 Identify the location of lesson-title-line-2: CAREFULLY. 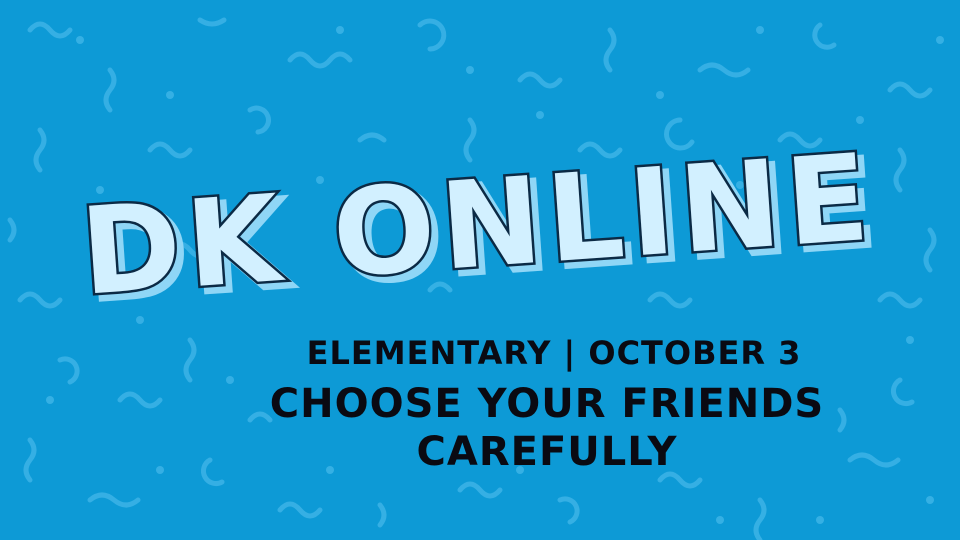
(547, 452).